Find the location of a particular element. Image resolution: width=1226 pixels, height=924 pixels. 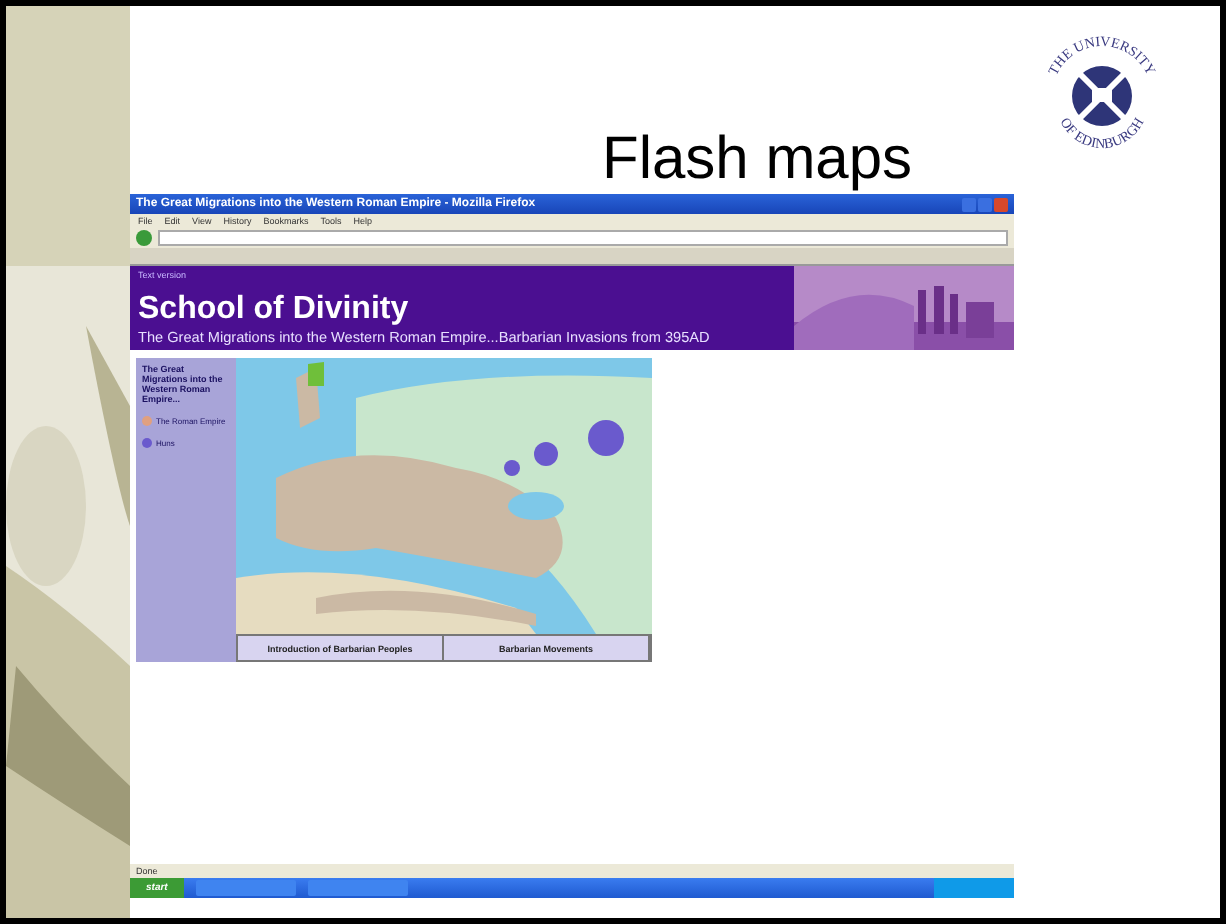

system-tray is located at coordinates (974, 888).